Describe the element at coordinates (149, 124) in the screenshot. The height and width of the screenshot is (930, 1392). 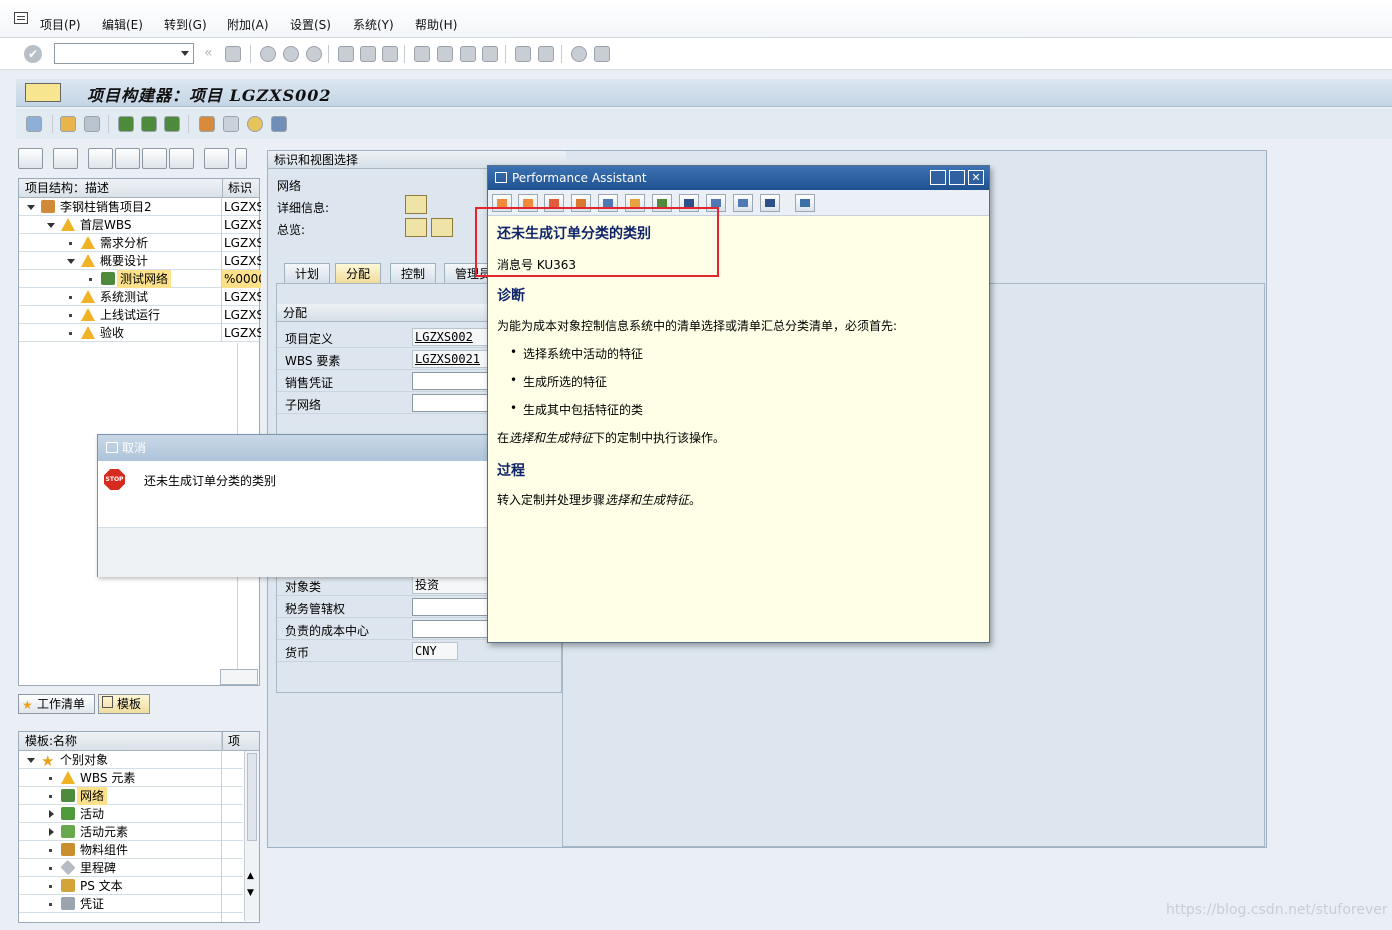
I see `structure-icon` at that location.